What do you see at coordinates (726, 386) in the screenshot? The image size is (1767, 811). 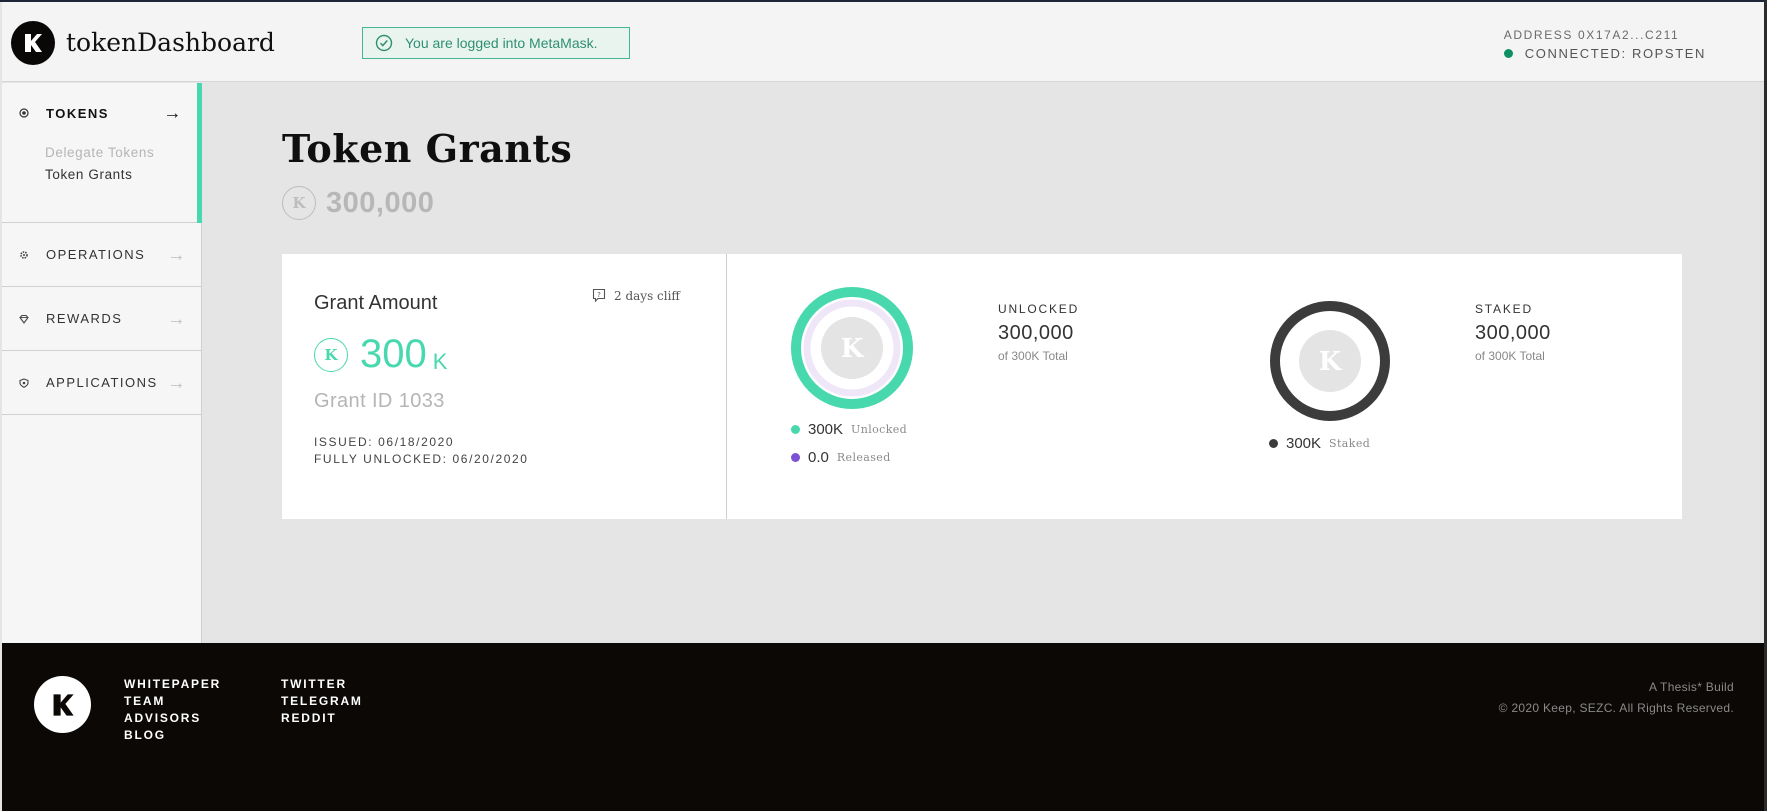 I see `card-divider` at bounding box center [726, 386].